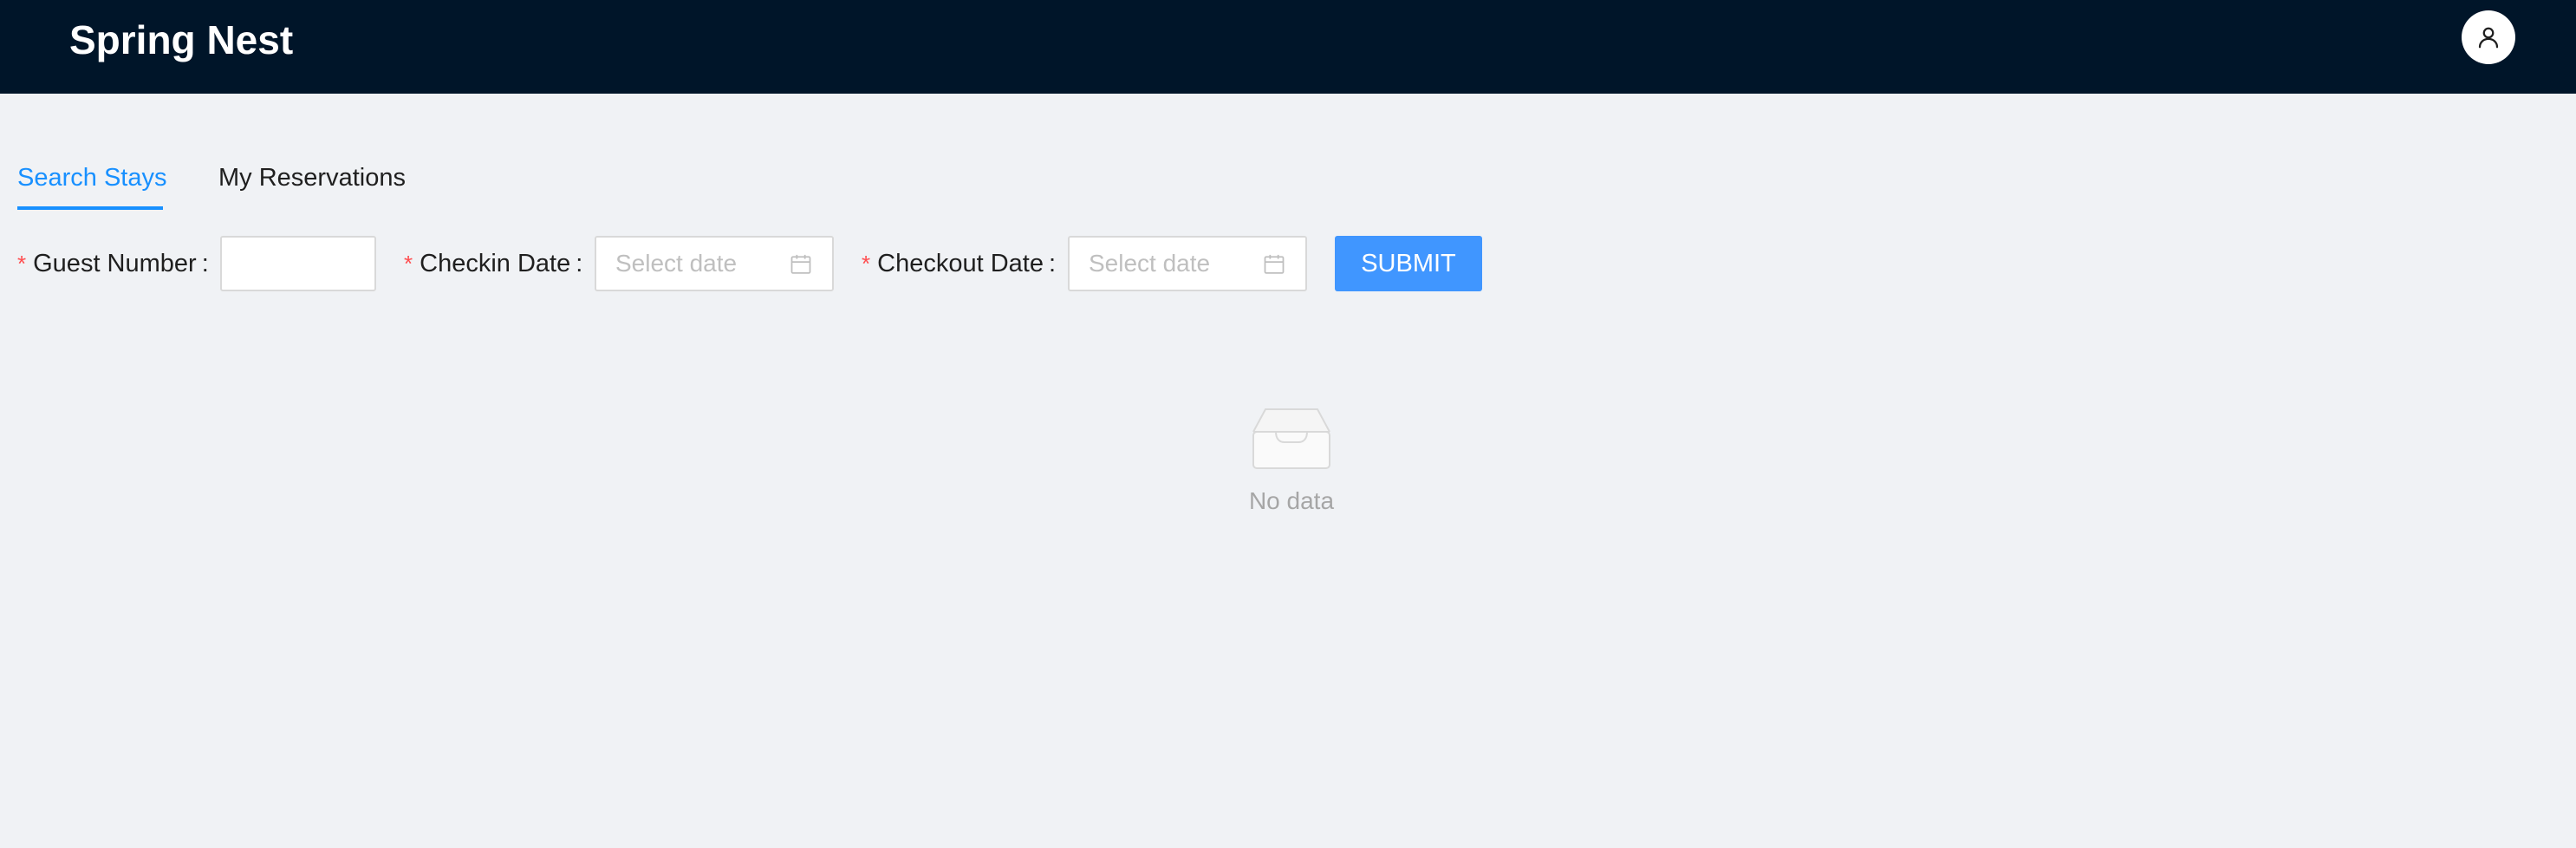 The height and width of the screenshot is (848, 2576). I want to click on empty-inbox-icon, so click(1291, 438).